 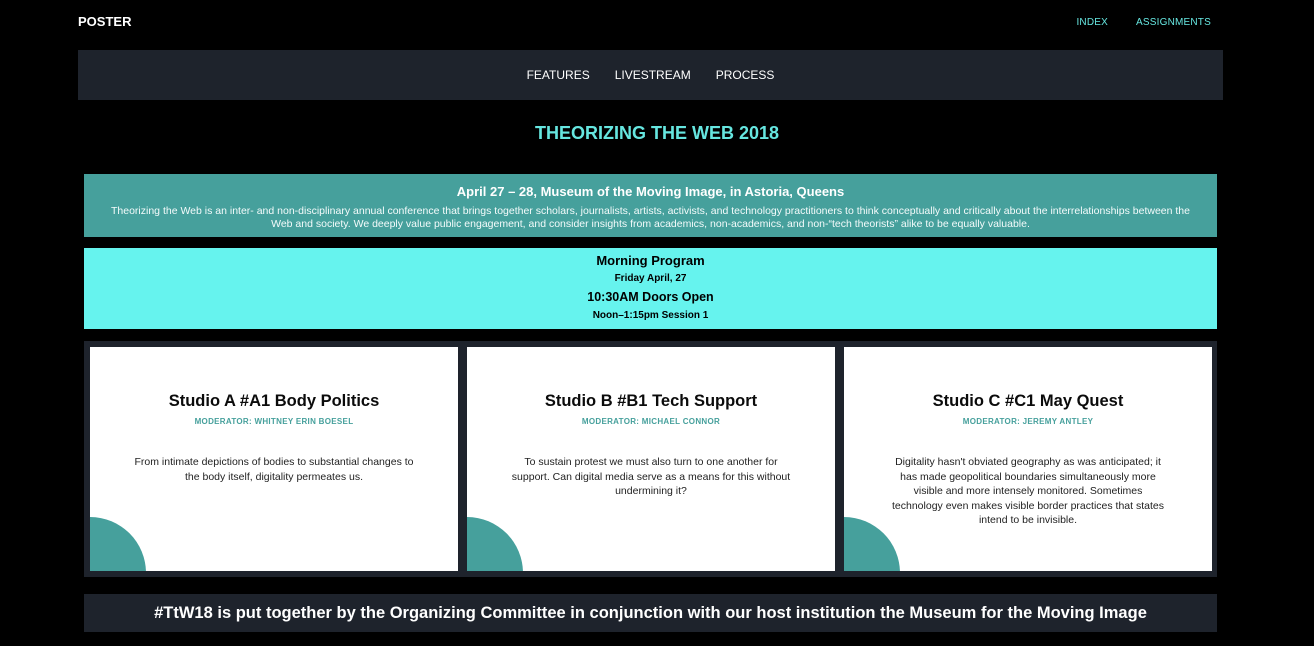 What do you see at coordinates (1173, 22) in the screenshot?
I see `nav-link-assignments: ASSIGNMENTS` at bounding box center [1173, 22].